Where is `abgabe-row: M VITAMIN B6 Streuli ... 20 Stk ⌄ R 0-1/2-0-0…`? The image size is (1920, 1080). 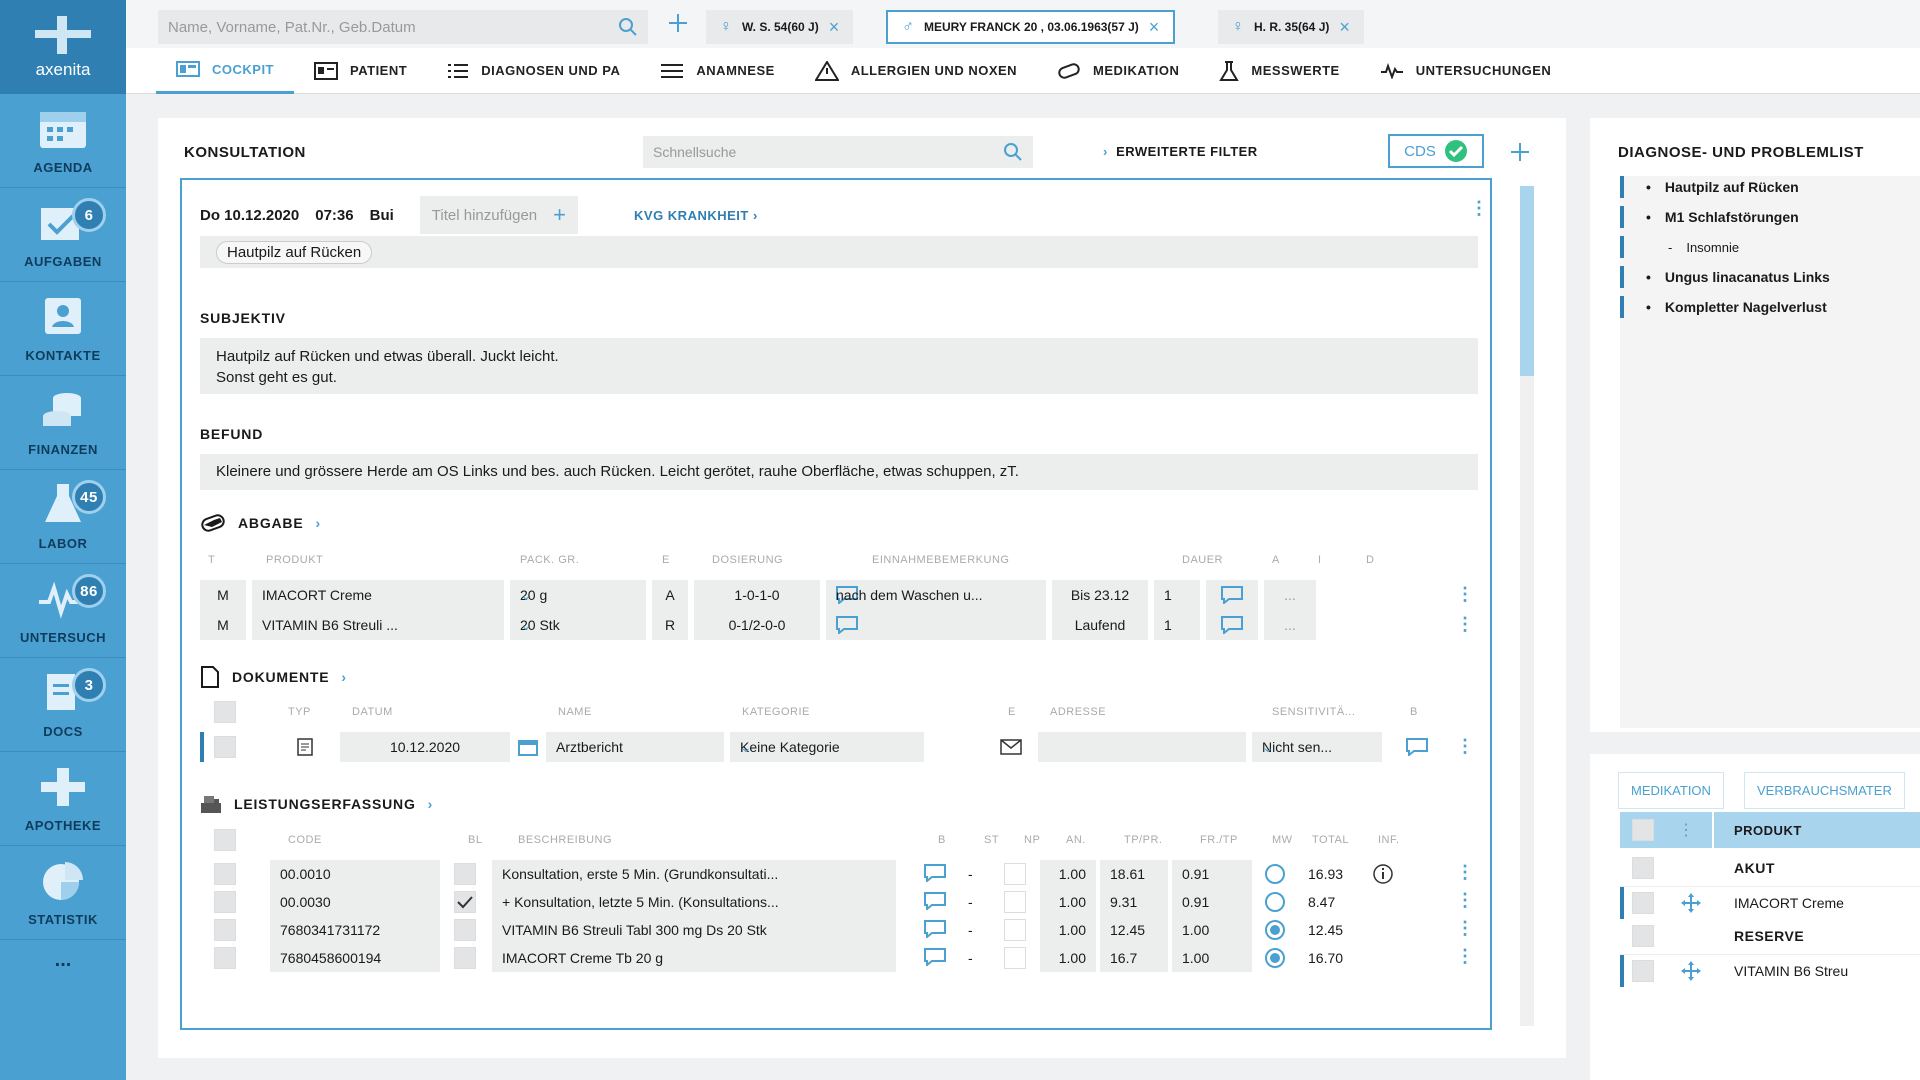
abgabe-row: M VITAMIN B6 Streuli ... 20 Stk ⌄ R 0-1/2-0-0… is located at coordinates (839, 625).